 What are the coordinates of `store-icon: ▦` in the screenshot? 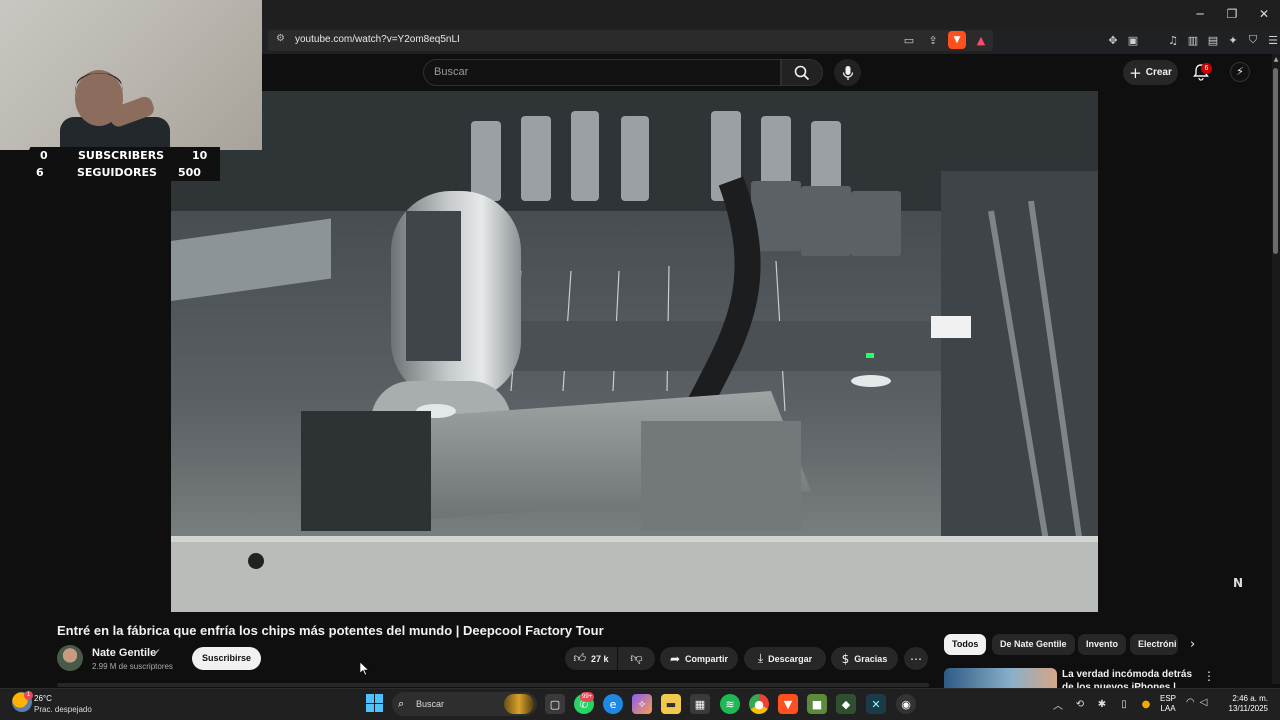 It's located at (700, 704).